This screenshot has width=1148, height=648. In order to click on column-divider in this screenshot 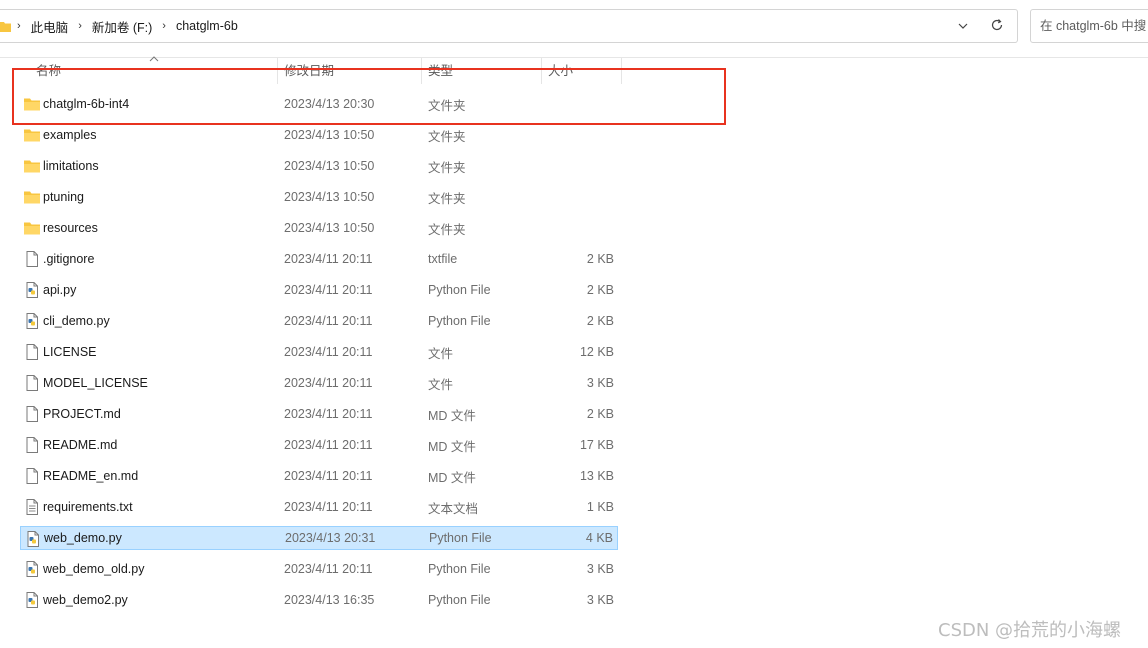, I will do `click(621, 71)`.